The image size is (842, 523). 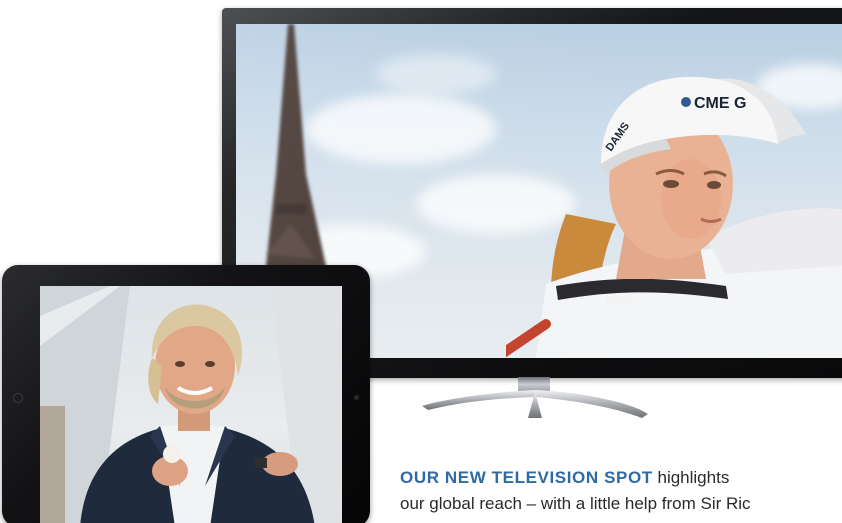 I want to click on caption-line-1-rest: highlights, so click(x=691, y=477).